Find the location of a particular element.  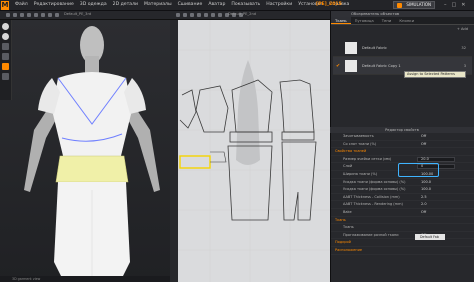

property-value: 20.0 is located at coordinates (425, 159).